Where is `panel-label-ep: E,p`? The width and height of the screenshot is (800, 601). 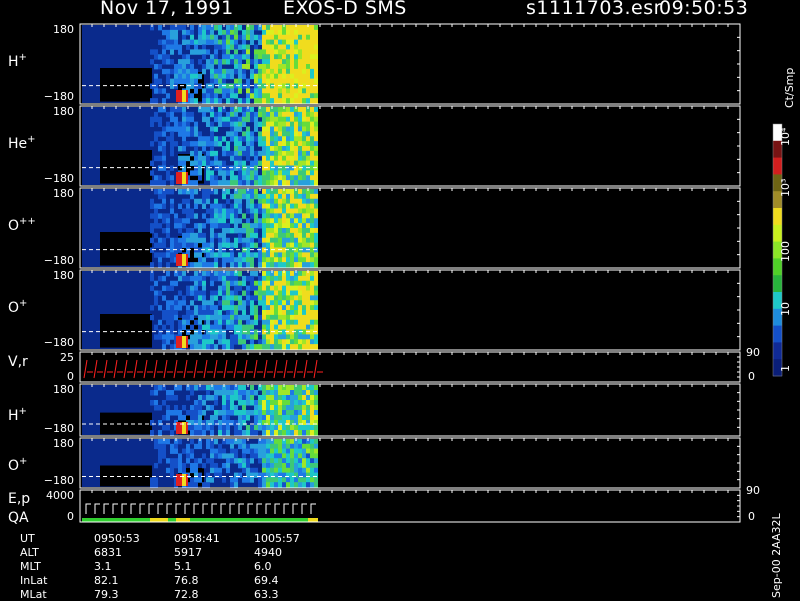 panel-label-ep: E,p is located at coordinates (19, 499).